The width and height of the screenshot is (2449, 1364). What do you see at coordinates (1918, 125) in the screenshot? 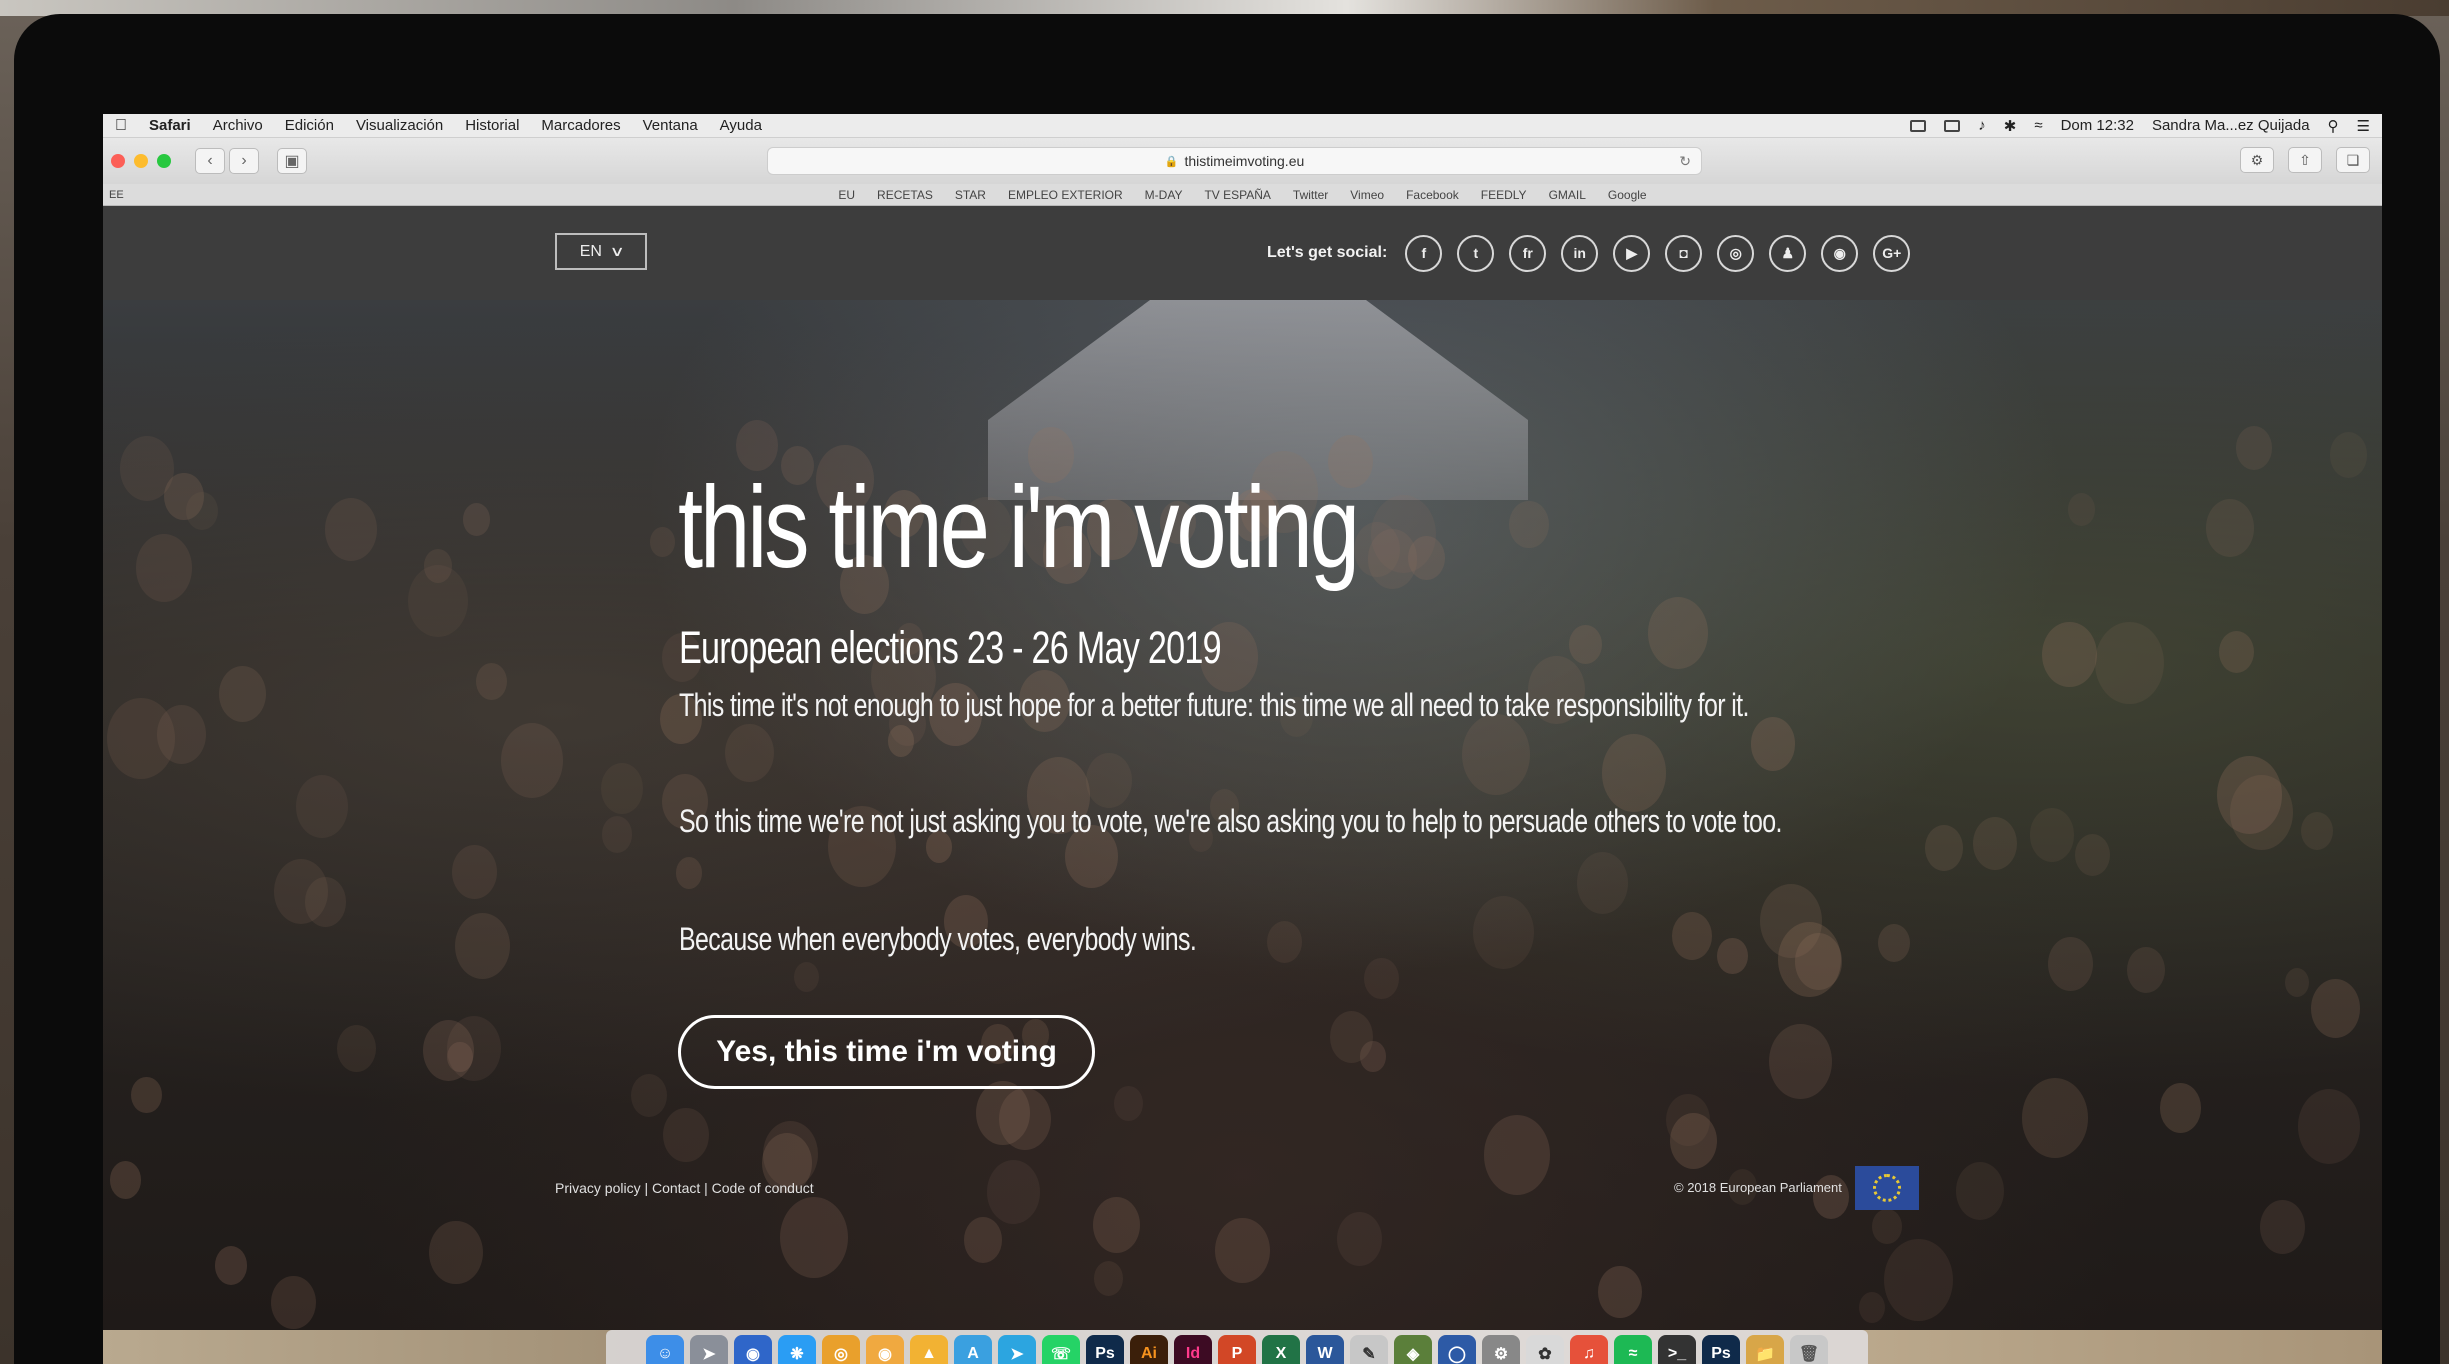
I see `airplay-icon` at bounding box center [1918, 125].